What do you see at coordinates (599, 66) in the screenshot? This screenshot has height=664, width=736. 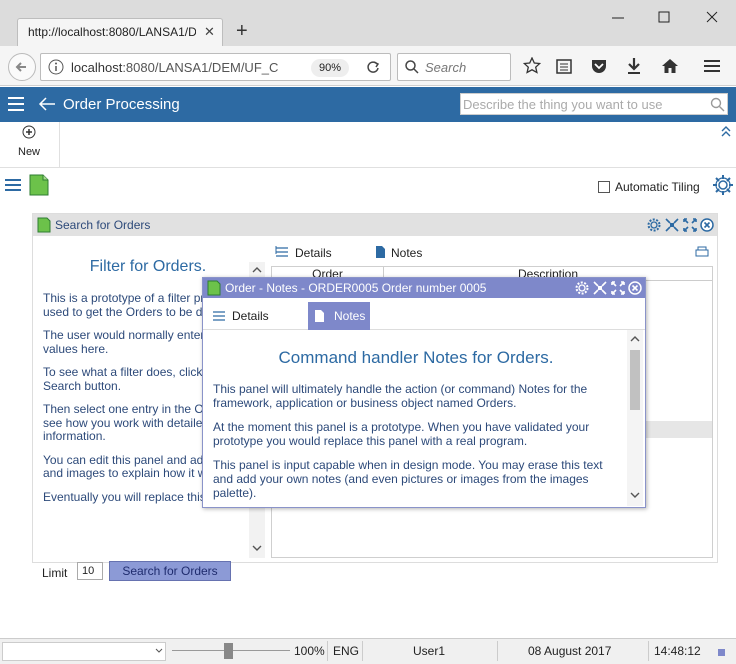 I see `pocket-icon` at bounding box center [599, 66].